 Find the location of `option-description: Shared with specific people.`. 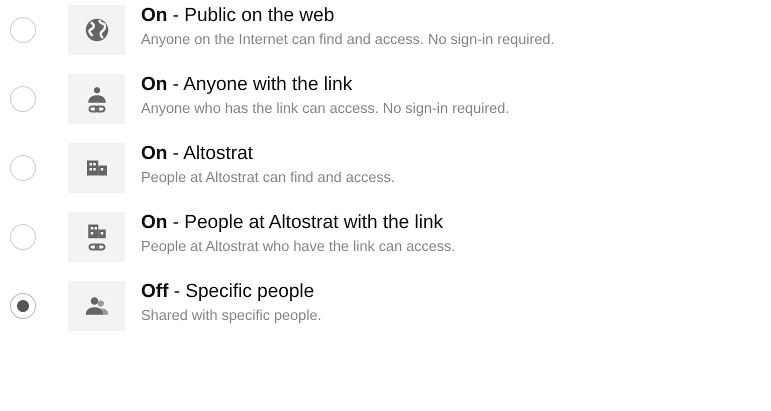

option-description: Shared with specific people. is located at coordinates (231, 316).